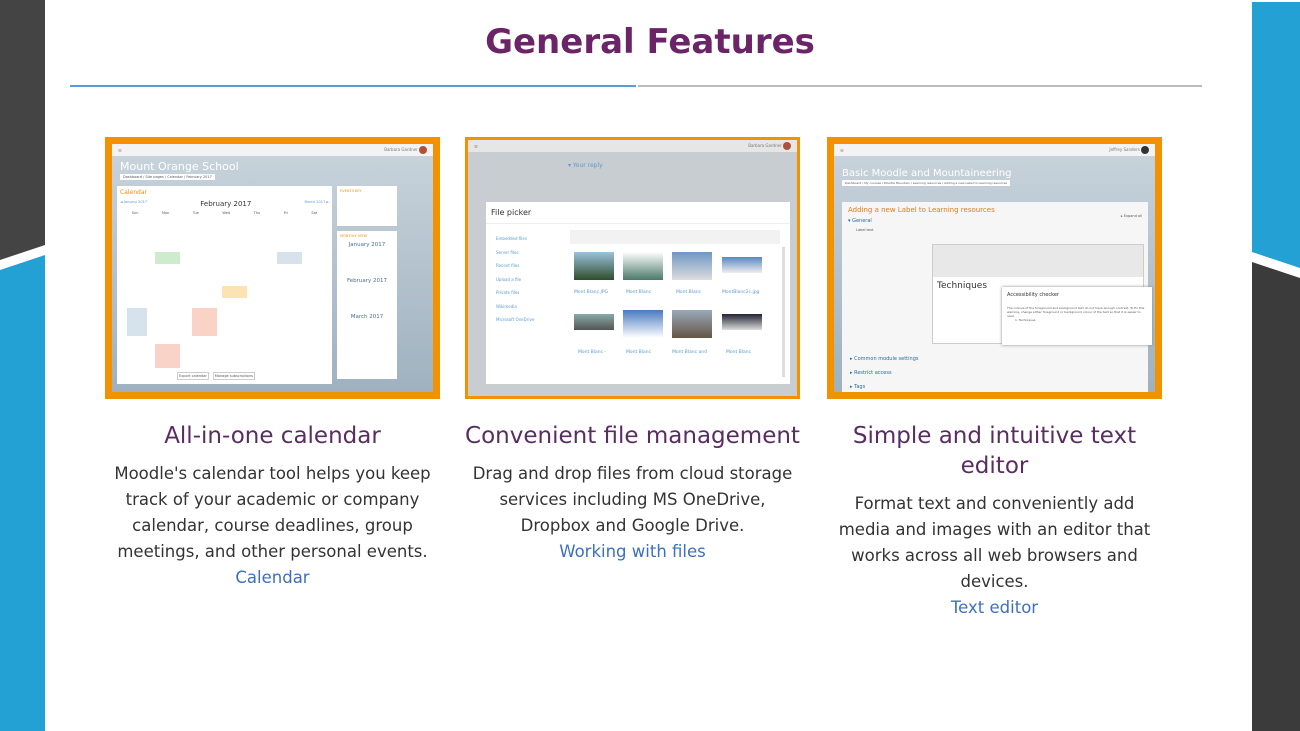 The height and width of the screenshot is (731, 1300). What do you see at coordinates (423, 150) in the screenshot?
I see `avatar` at bounding box center [423, 150].